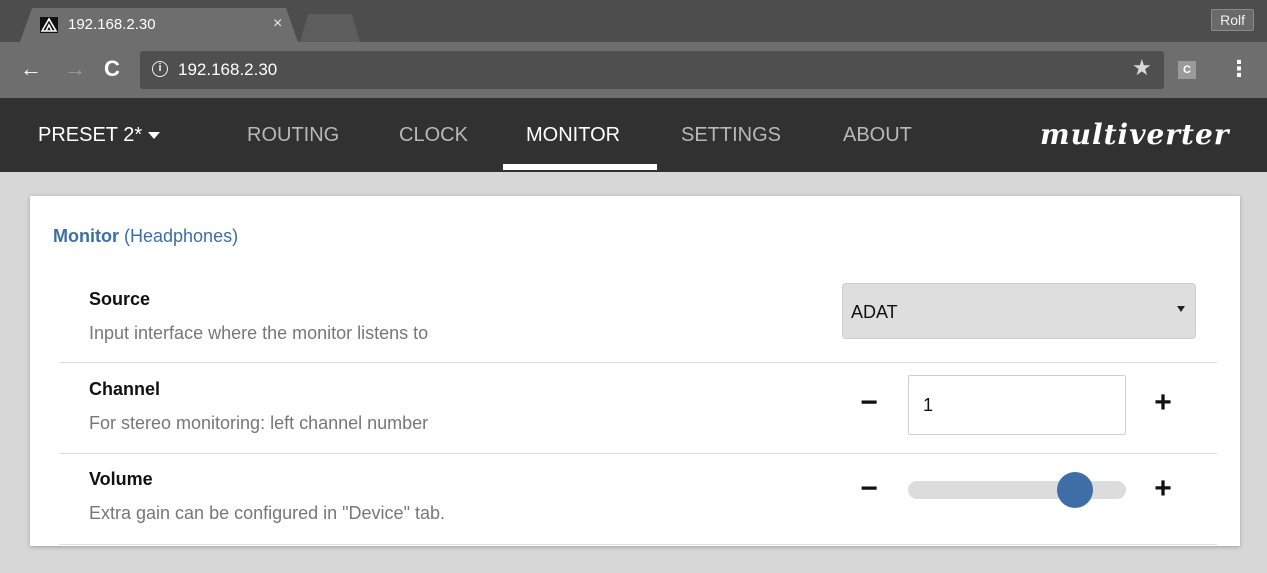 Image resolution: width=1267 pixels, height=573 pixels. Describe the element at coordinates (573, 135) in the screenshot. I see `nav-monitor: MONITOR` at that location.